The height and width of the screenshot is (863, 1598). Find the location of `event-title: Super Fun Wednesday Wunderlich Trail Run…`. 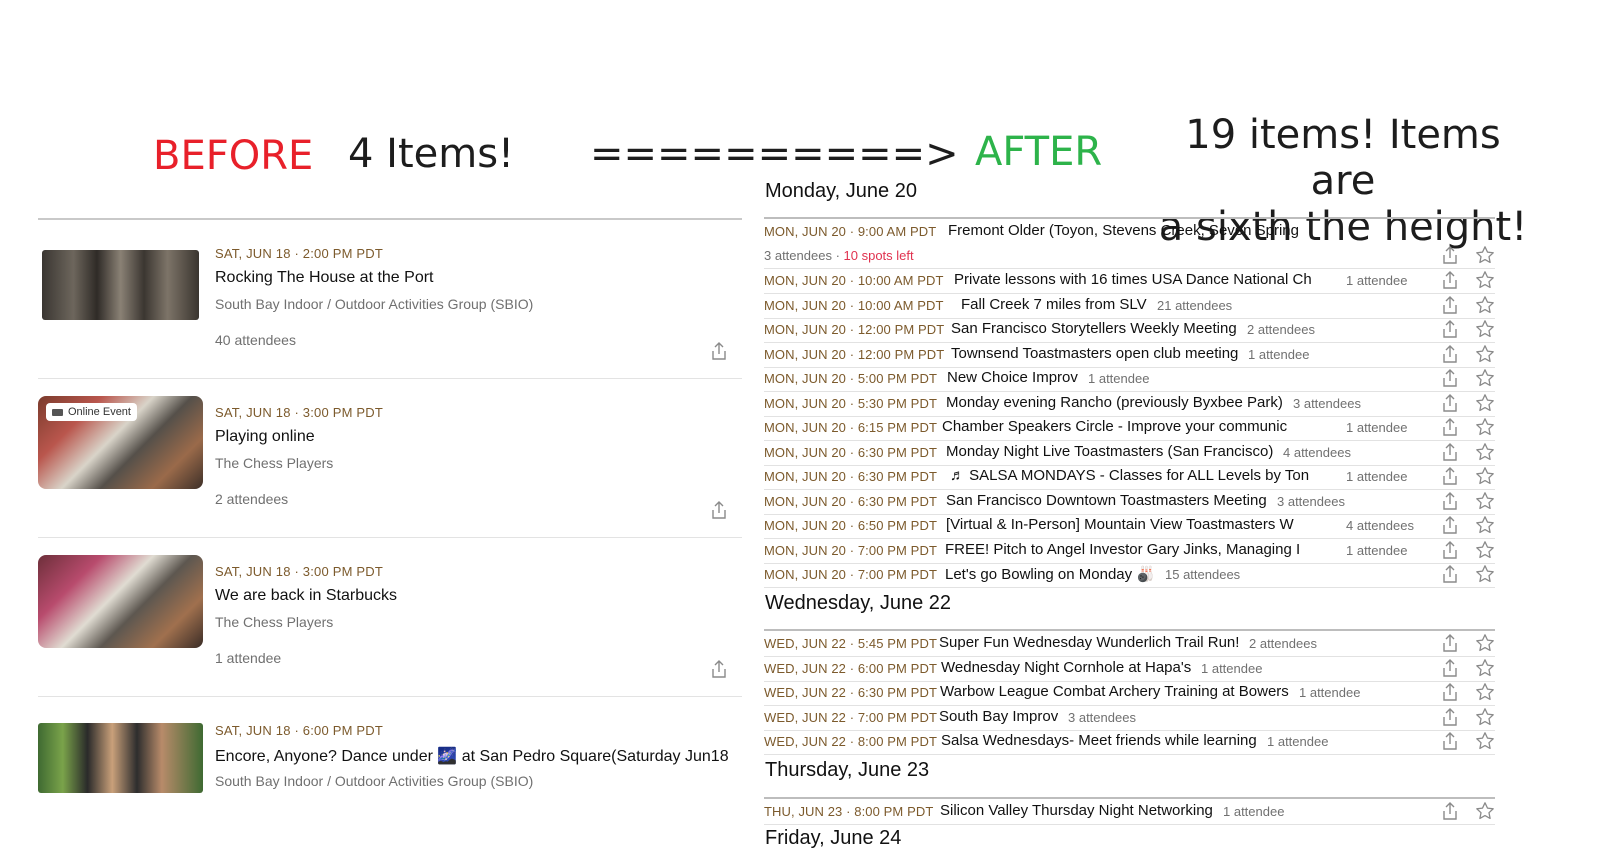

event-title: Super Fun Wednesday Wunderlich Trail Run… is located at coordinates (1089, 642).